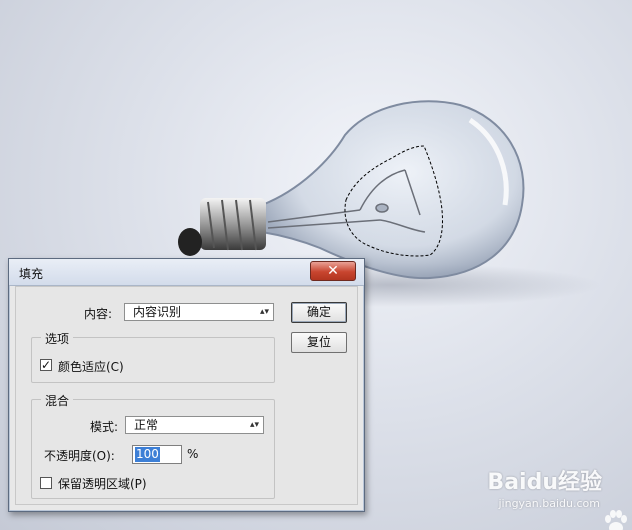 This screenshot has height=530, width=632. Describe the element at coordinates (616, 520) in the screenshot. I see `baidu-paw-icon` at that location.